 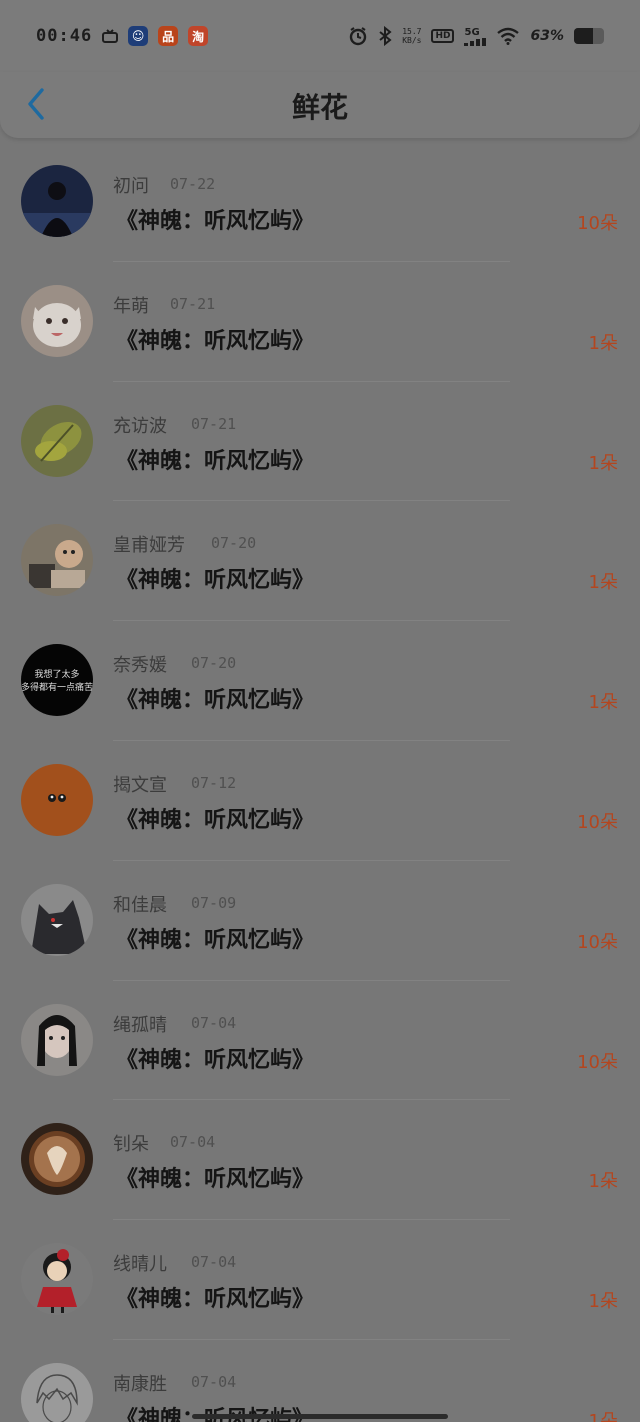 What do you see at coordinates (193, 184) in the screenshot?
I see `gift-date: 07-22` at bounding box center [193, 184].